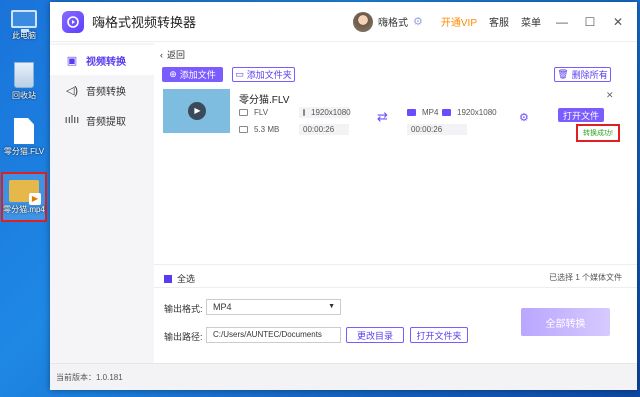 This screenshot has width=640, height=397. I want to click on source-format: FLV, so click(253, 112).